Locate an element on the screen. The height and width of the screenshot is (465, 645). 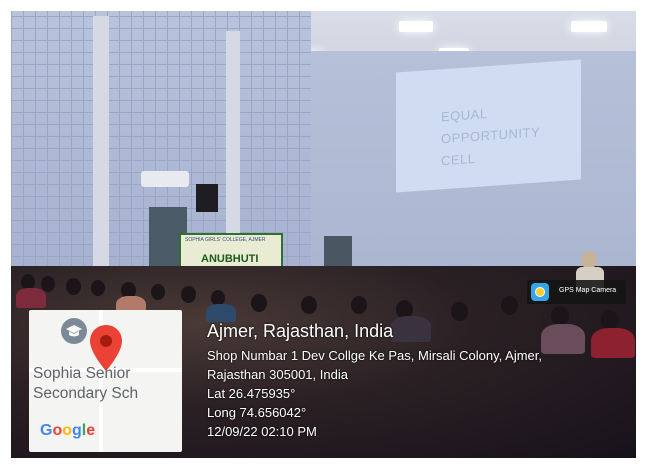
map-place-label: Sophia Senior is located at coordinates (82, 373).